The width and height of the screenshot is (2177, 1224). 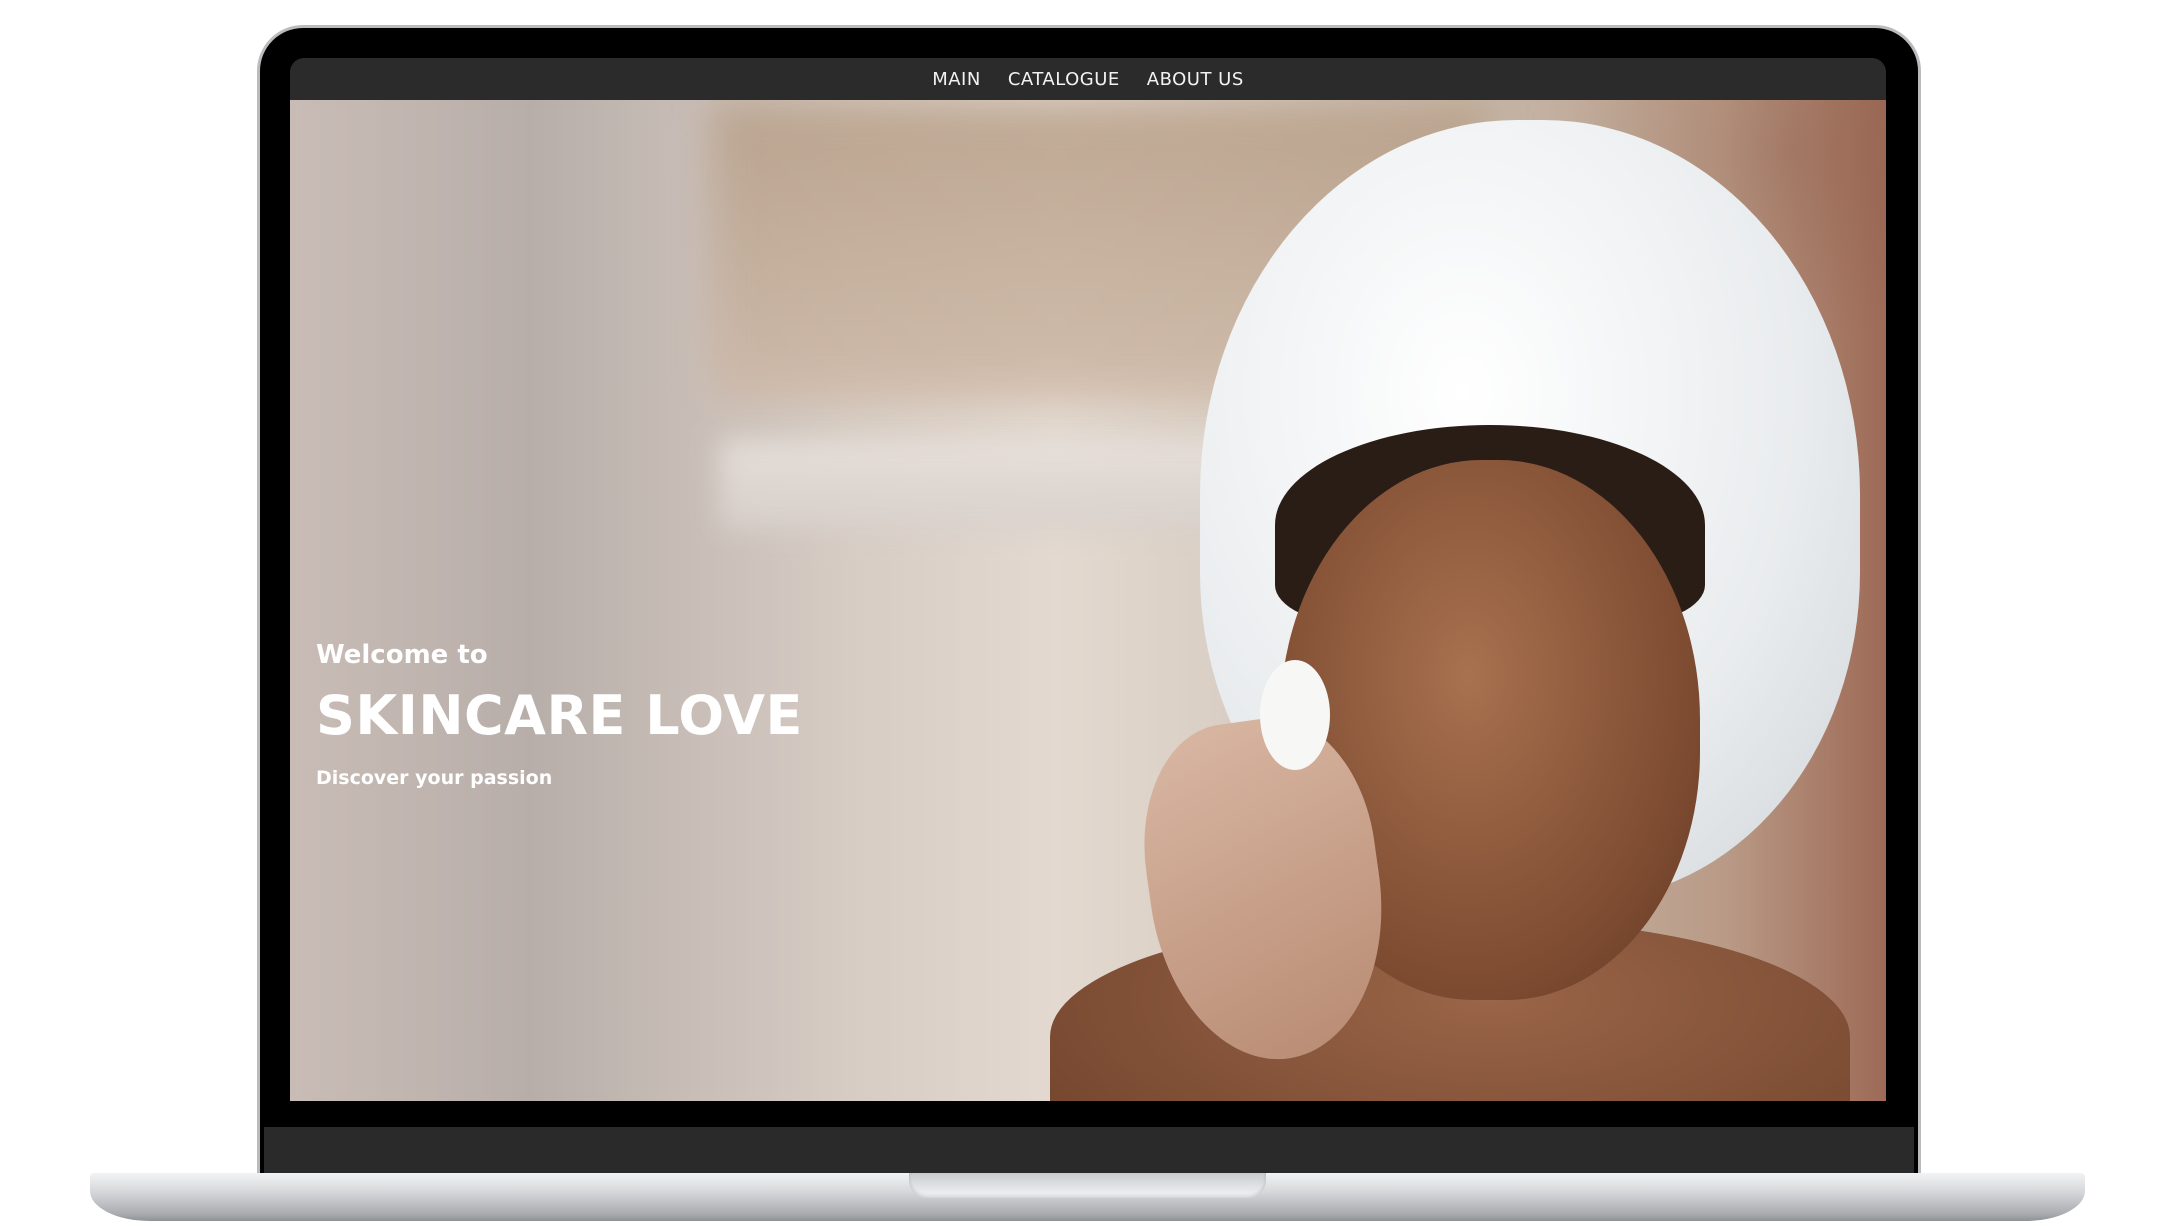 I want to click on top-nav: MAIN CATALOGUE ABOUT US, so click(x=1088, y=79).